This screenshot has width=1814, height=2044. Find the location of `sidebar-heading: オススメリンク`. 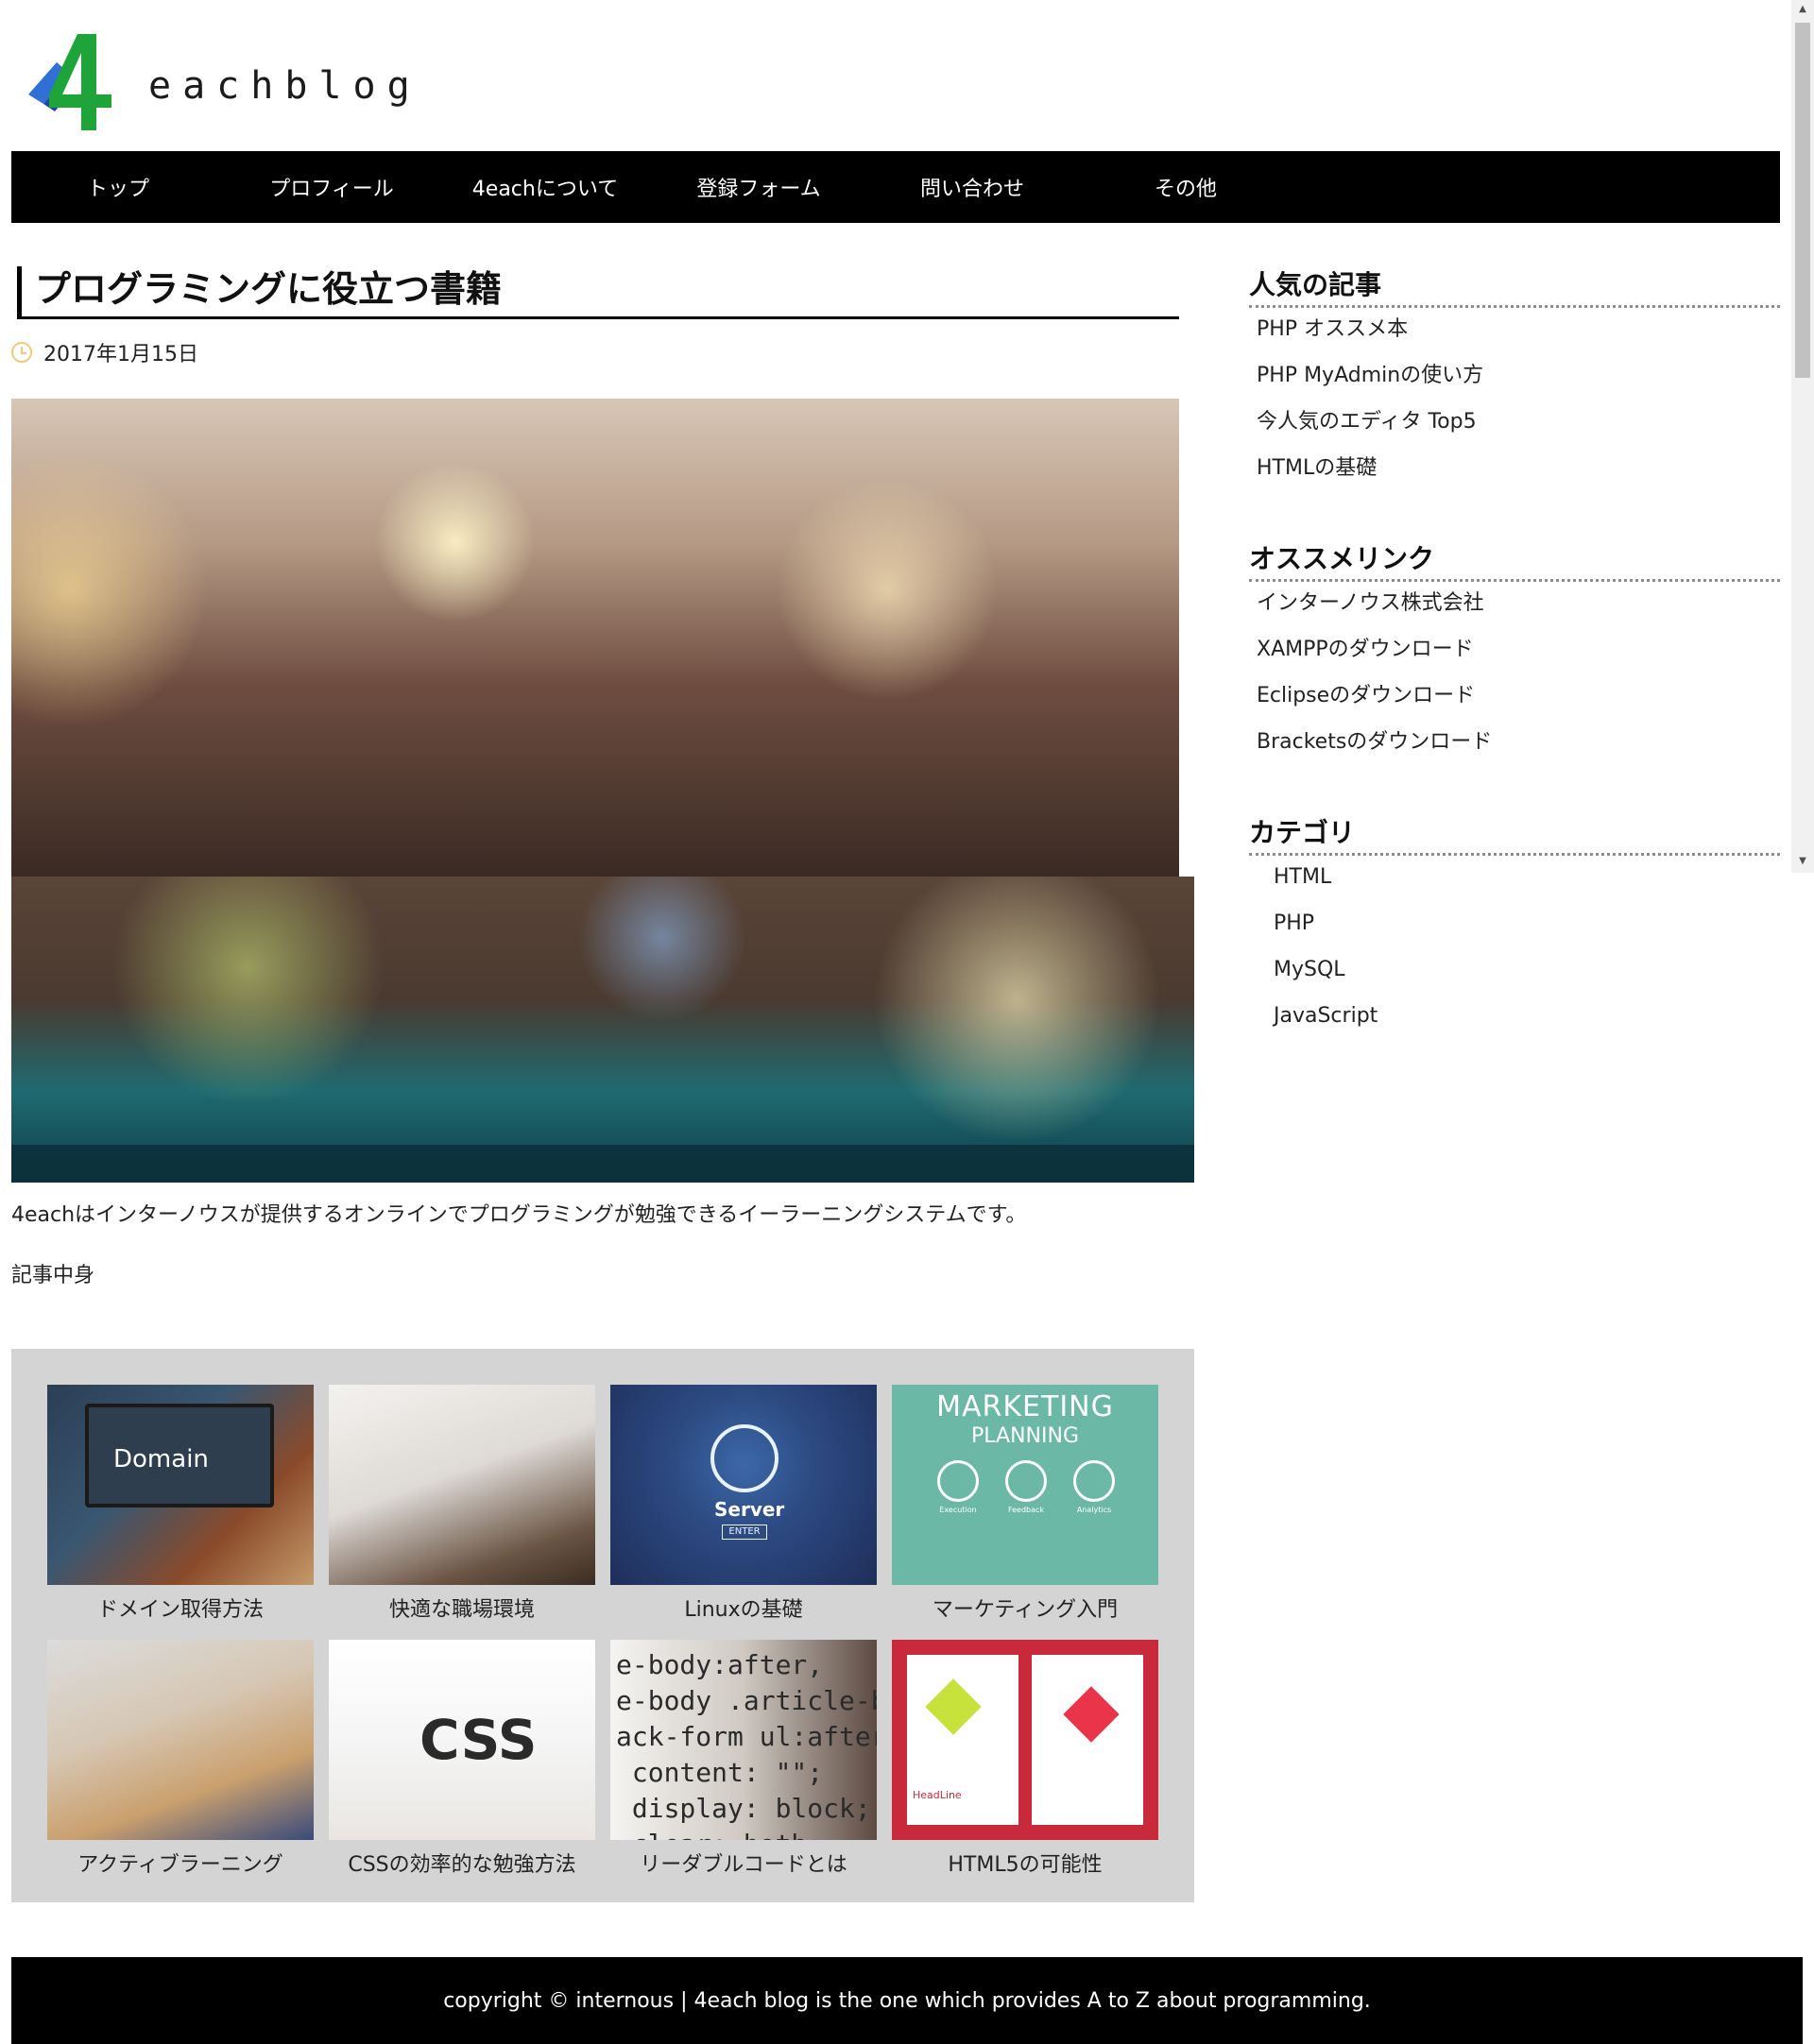

sidebar-heading: オススメリンク is located at coordinates (1515, 561).